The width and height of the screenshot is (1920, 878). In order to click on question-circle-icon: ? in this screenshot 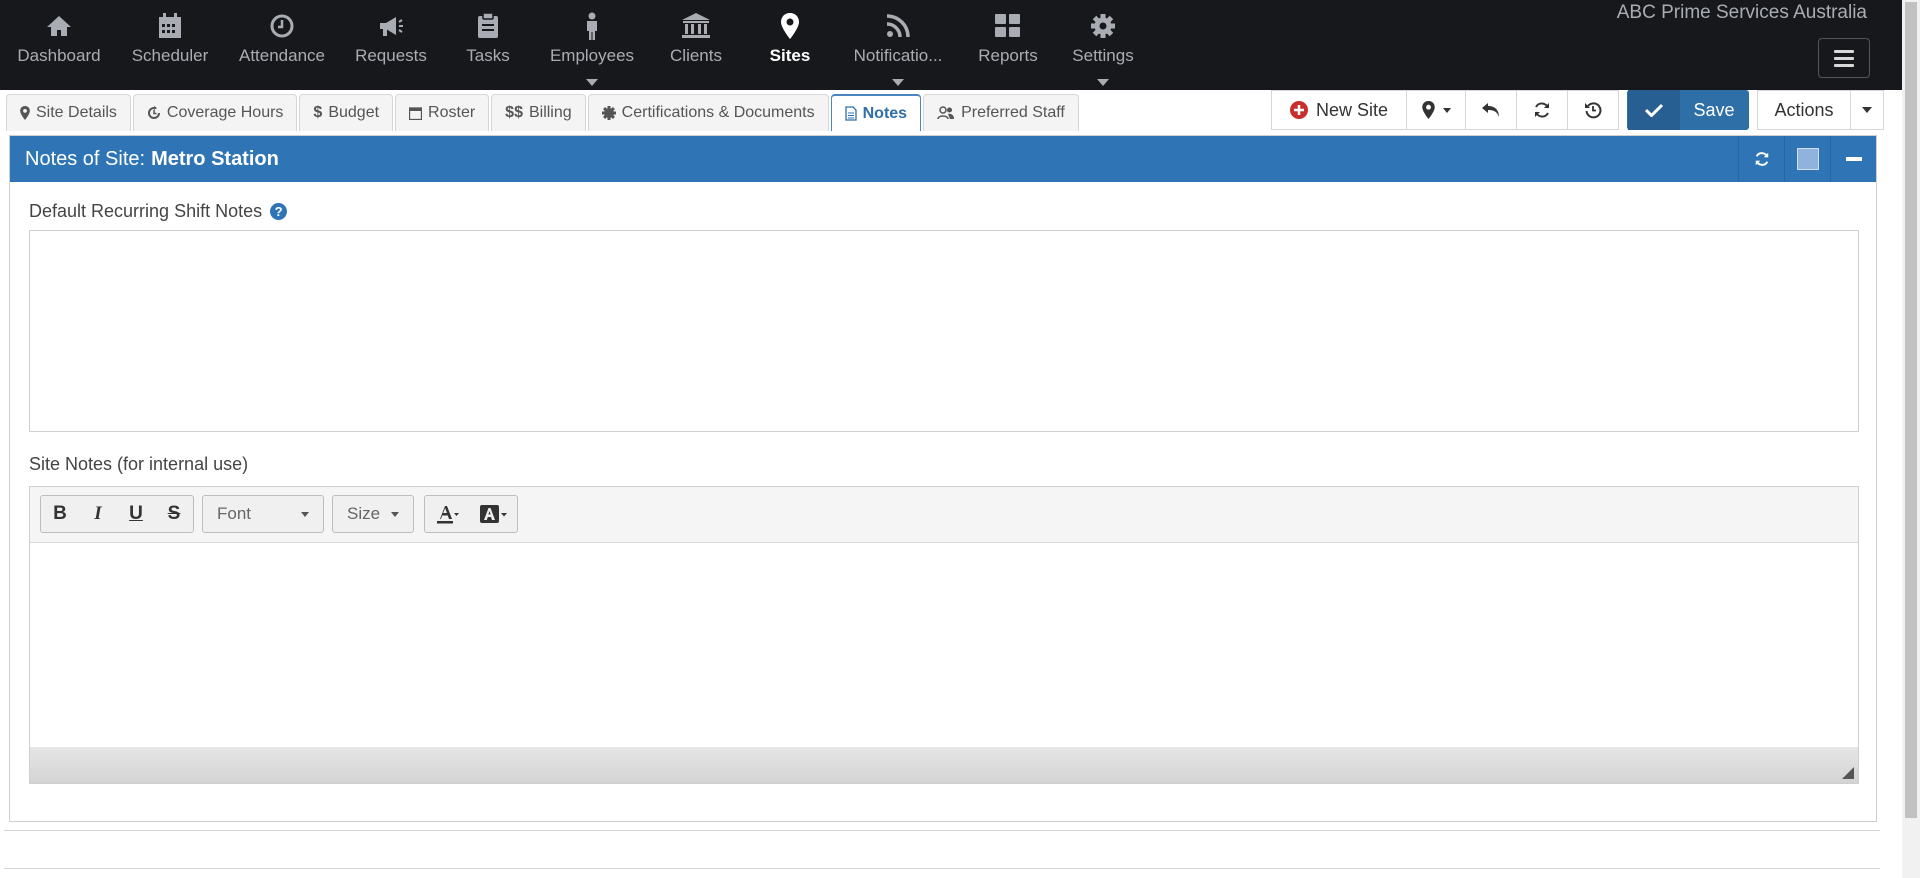, I will do `click(279, 211)`.